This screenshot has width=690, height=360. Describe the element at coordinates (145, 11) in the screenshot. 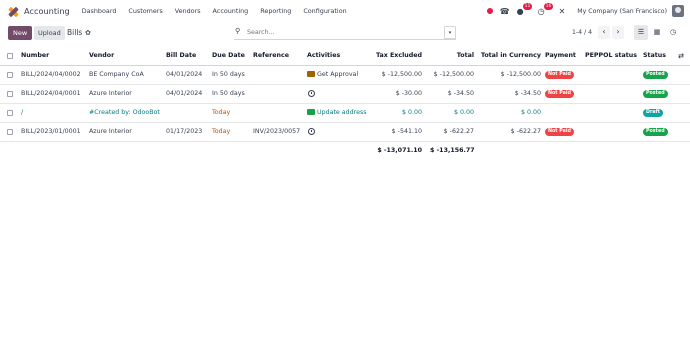

I see `menu-customers: Customers` at that location.